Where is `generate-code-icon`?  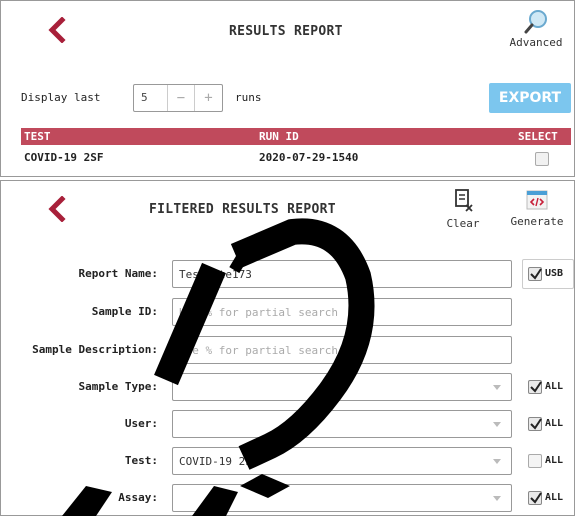 generate-code-icon is located at coordinates (537, 200).